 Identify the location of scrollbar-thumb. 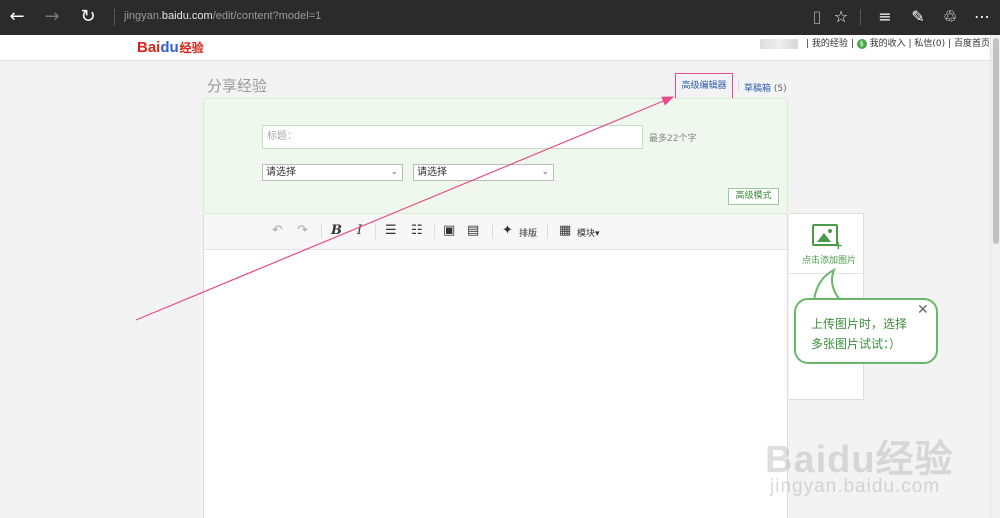
(996, 141).